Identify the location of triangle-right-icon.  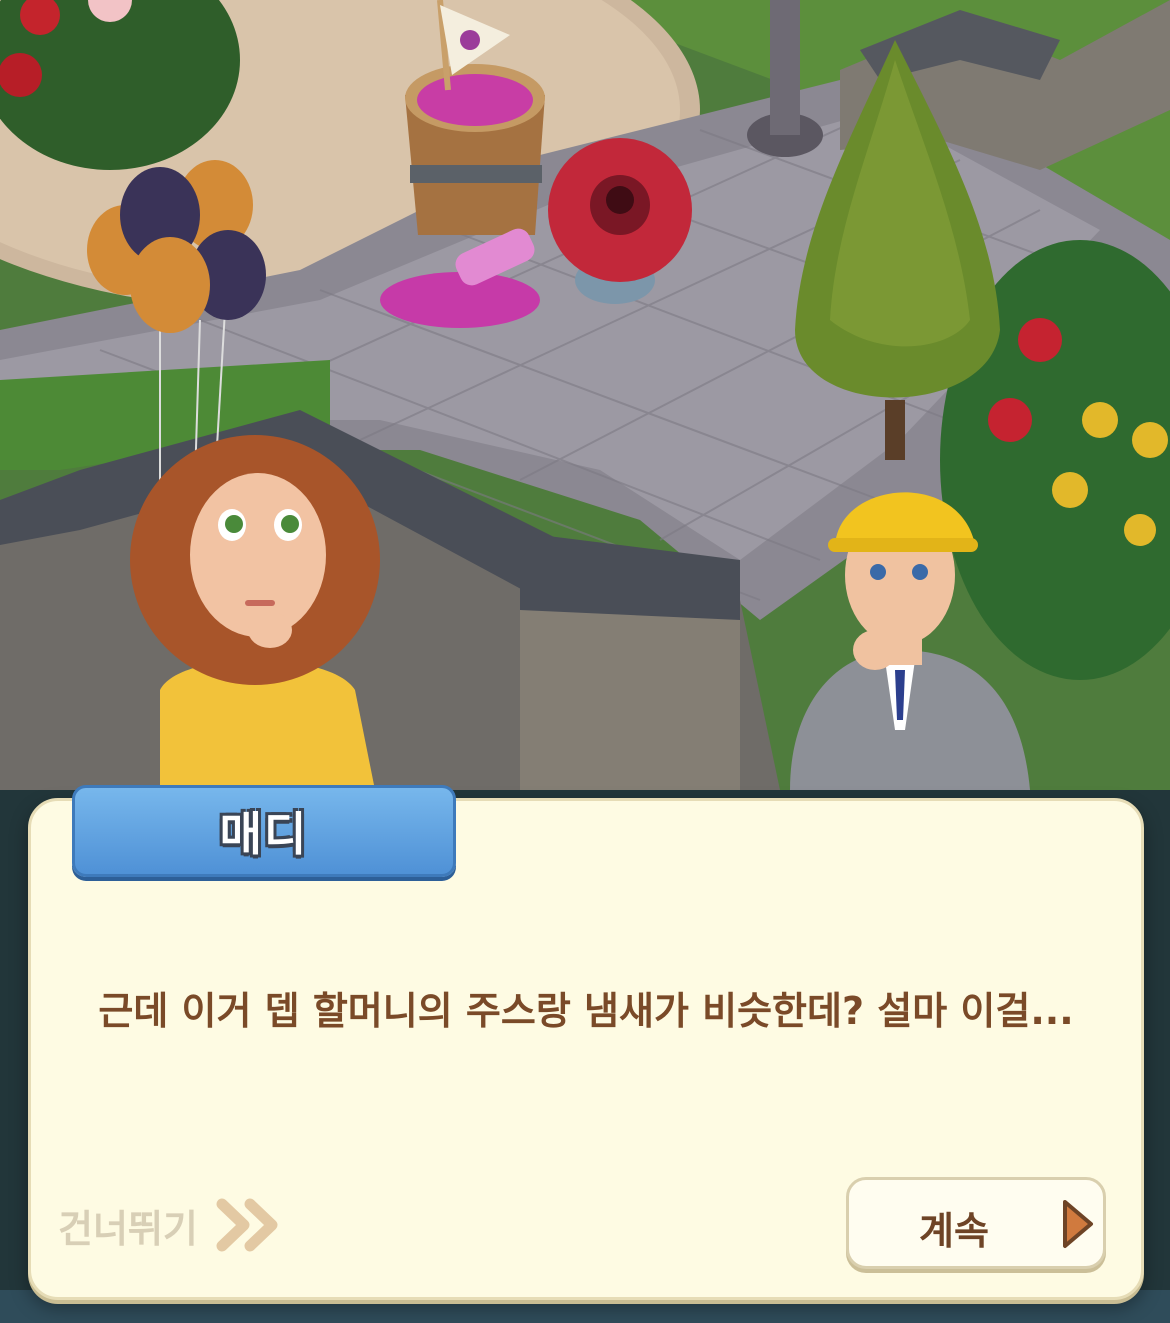
(1078, 1224).